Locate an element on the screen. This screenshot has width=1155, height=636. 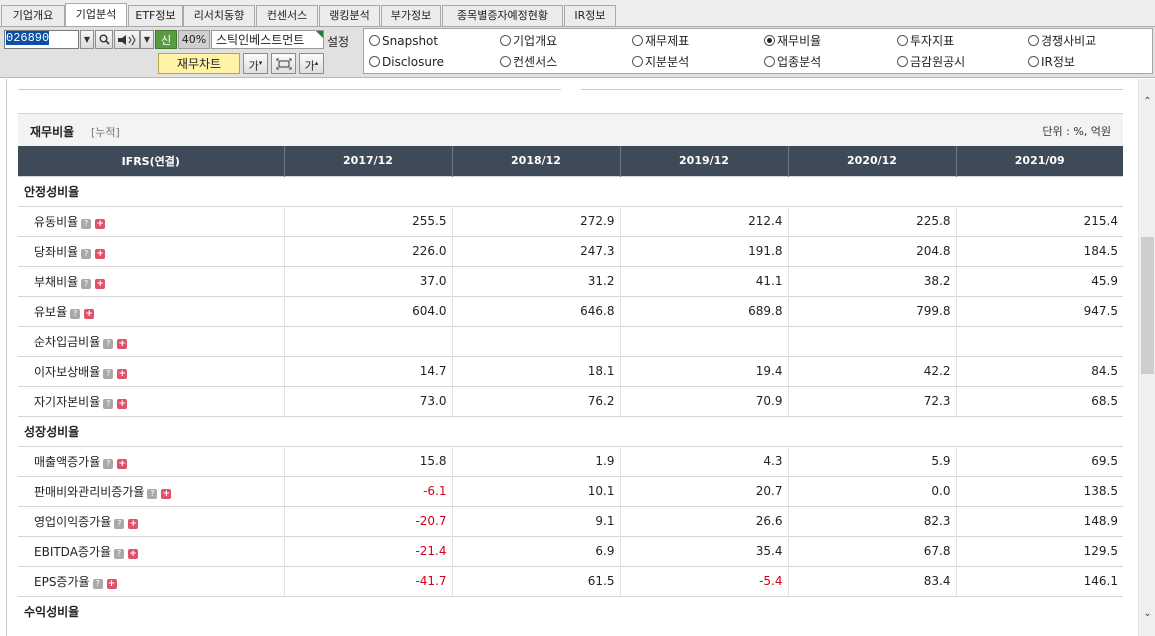
font-decrease-label: 가 is located at coordinates (253, 66).